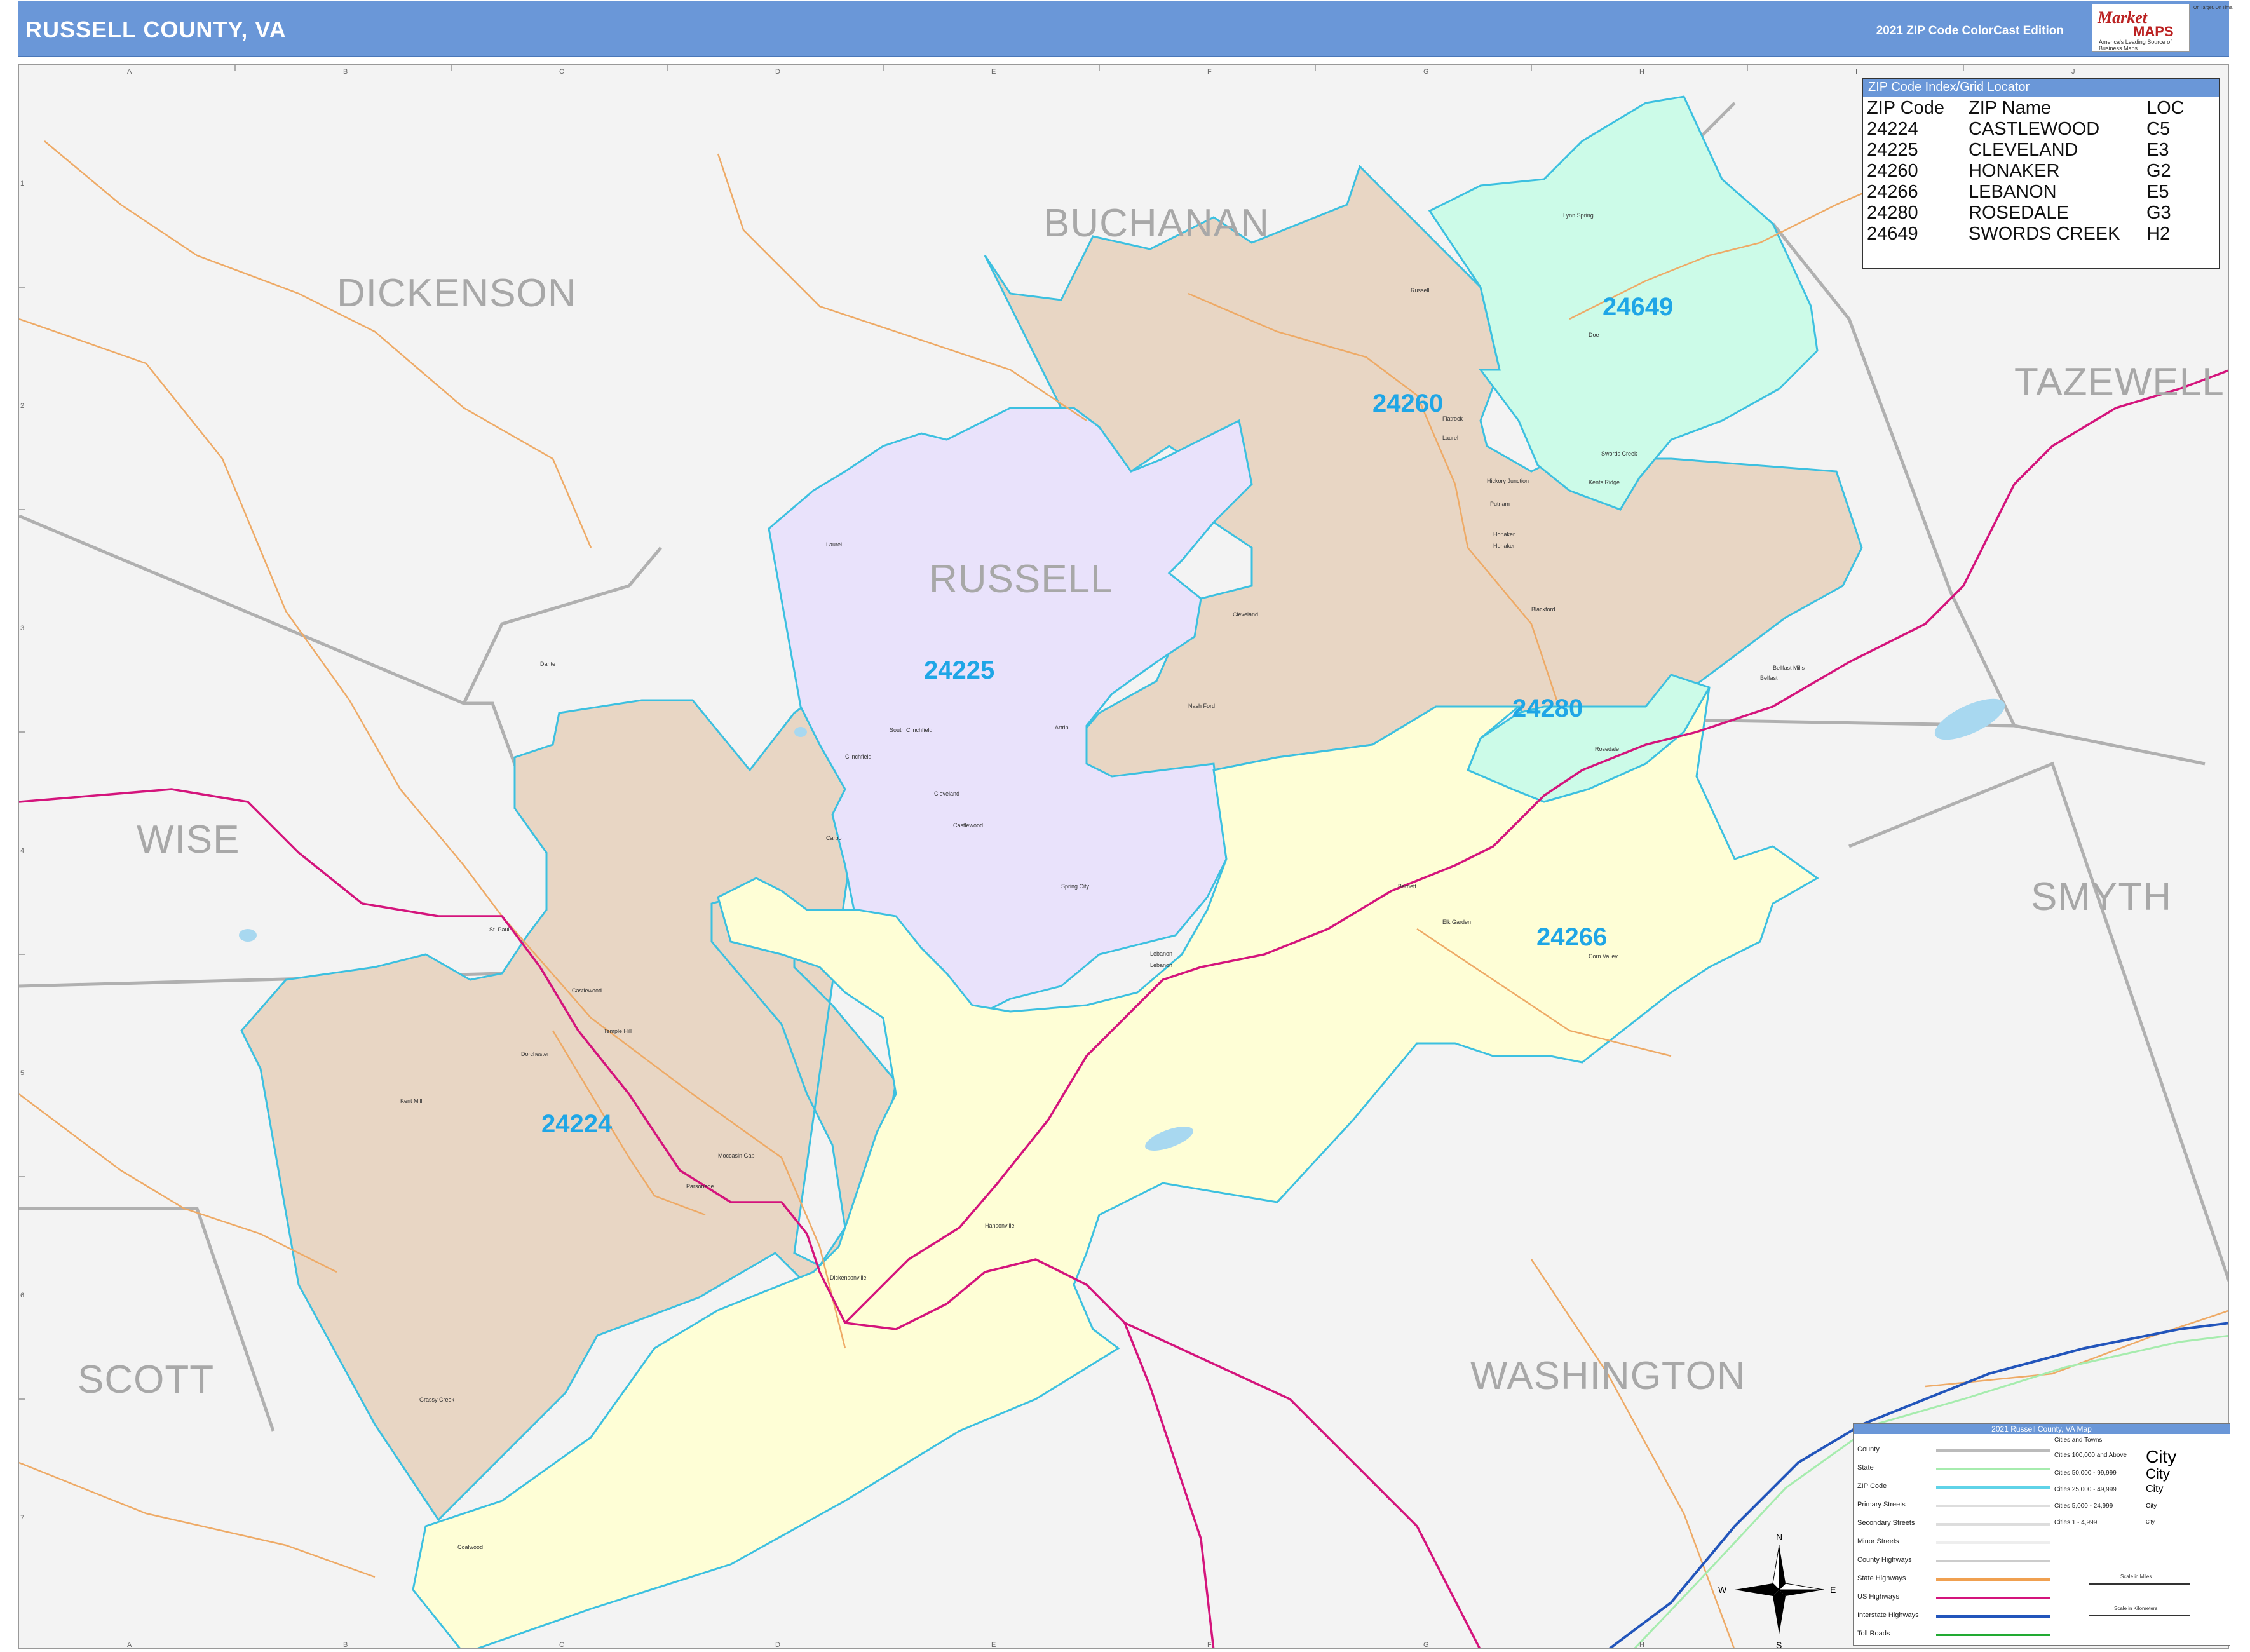  What do you see at coordinates (700, 1186) in the screenshot?
I see `place-label: Parsonage` at bounding box center [700, 1186].